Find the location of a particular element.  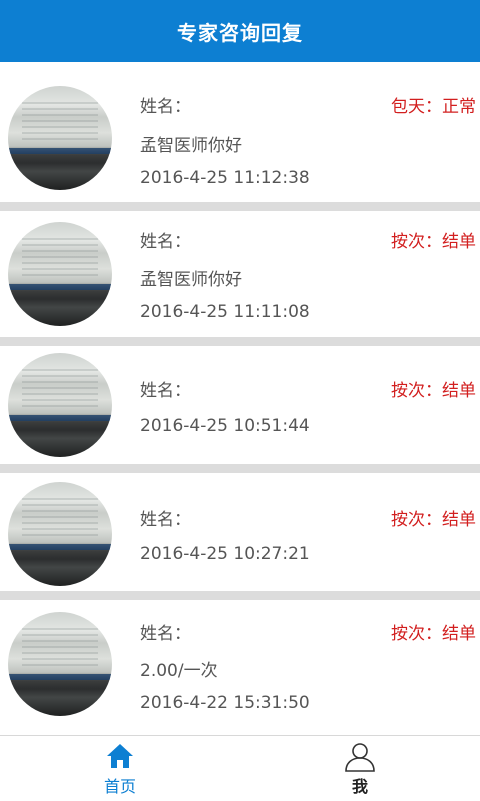

header-bar: 专家咨询回复 is located at coordinates (240, 31).